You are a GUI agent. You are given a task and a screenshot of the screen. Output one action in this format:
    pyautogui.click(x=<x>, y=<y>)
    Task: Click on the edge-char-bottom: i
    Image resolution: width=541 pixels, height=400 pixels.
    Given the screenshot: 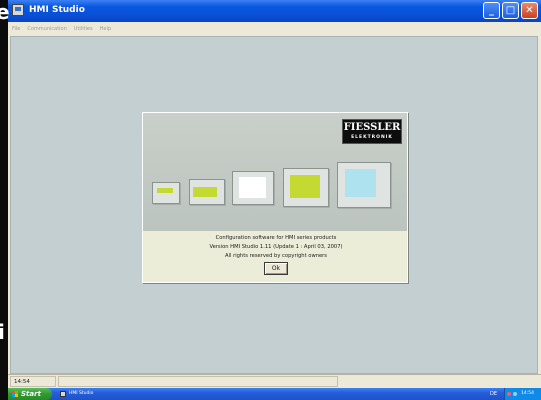 What is the action you would take?
    pyautogui.click(x=2, y=332)
    